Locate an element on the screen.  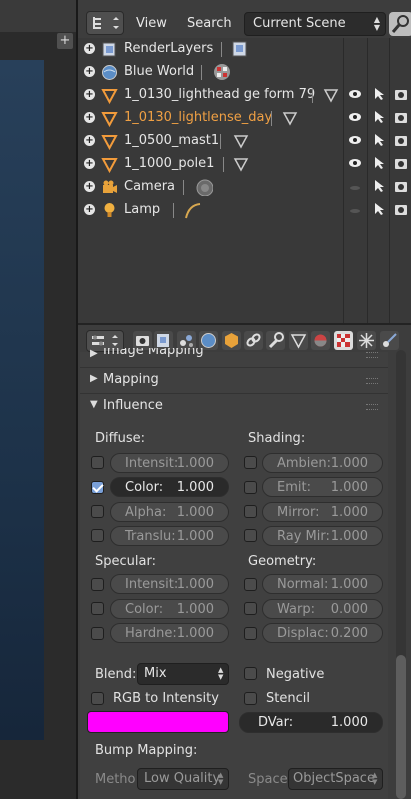
diffuse-intensity-checkbox is located at coordinates (97, 462).